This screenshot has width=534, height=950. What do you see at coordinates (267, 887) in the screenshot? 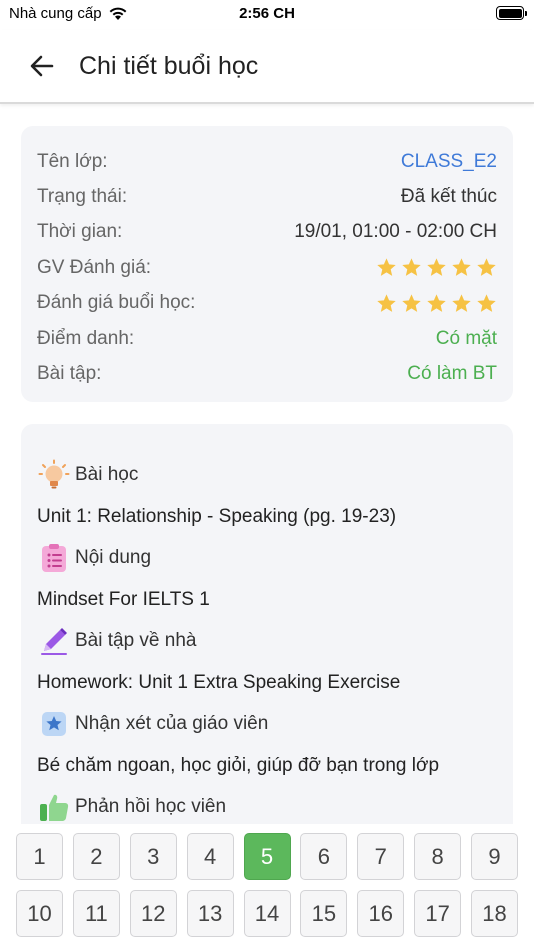
I see `session-pager: 123456789 10 11 12 13 14 15 16 17 18` at bounding box center [267, 887].